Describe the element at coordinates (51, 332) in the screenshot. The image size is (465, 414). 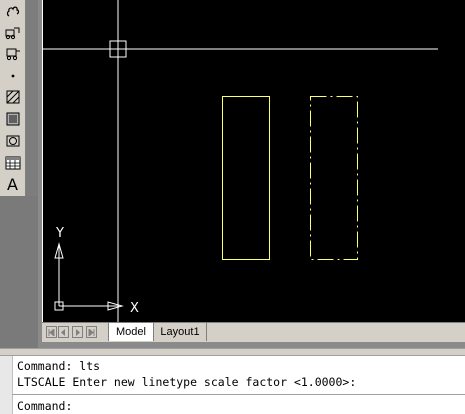
I see `first-tab-icon` at that location.